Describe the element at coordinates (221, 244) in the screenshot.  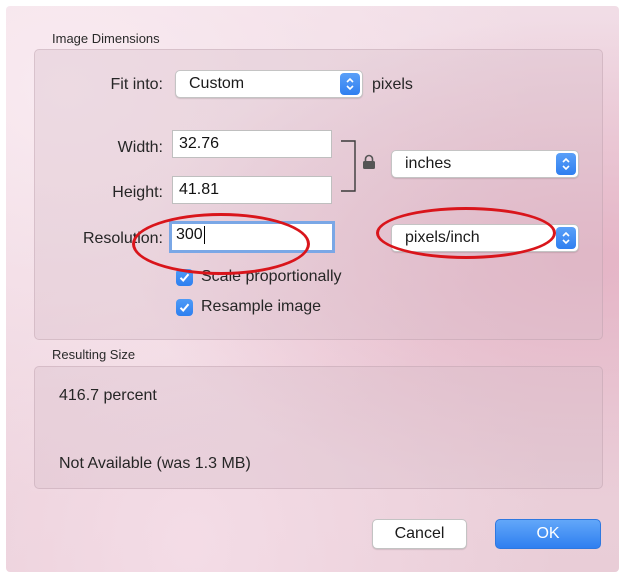
I see `annotation-circle-resolution` at that location.